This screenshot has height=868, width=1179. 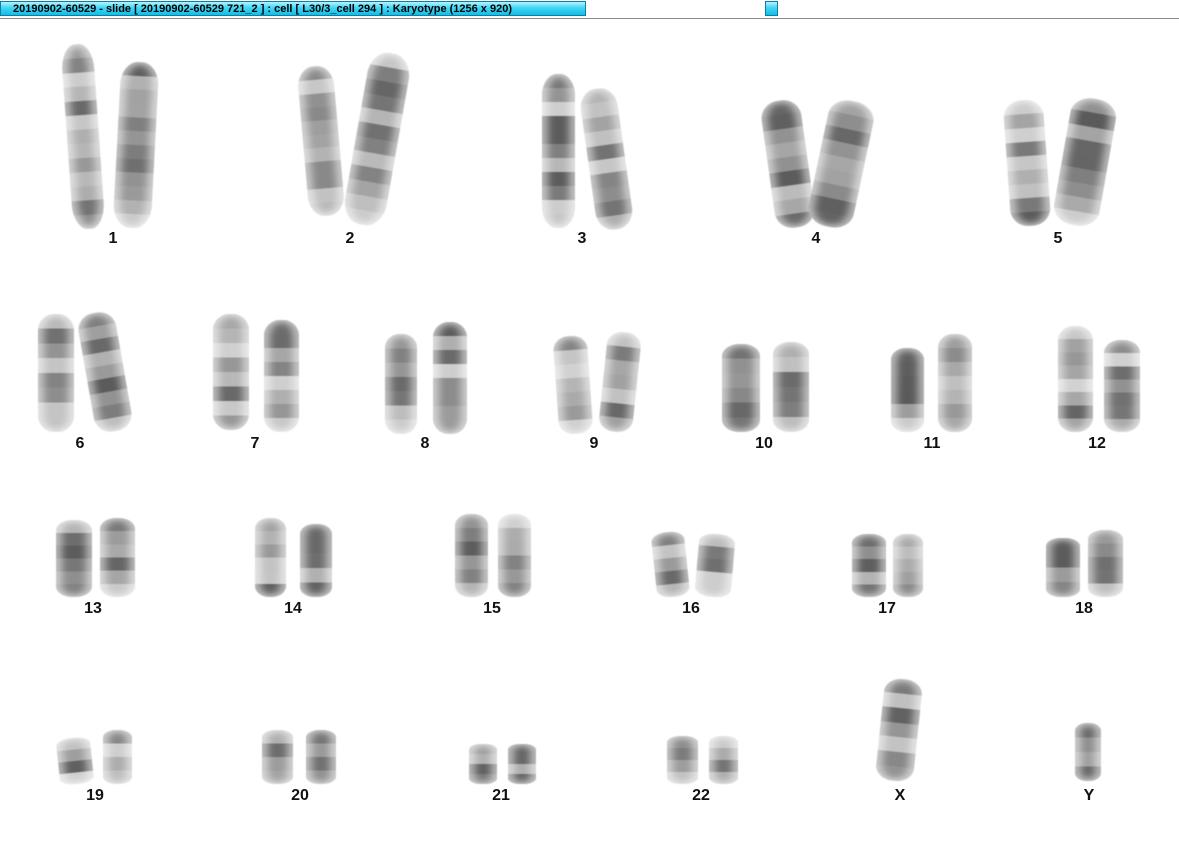 What do you see at coordinates (80, 443) in the screenshot?
I see `chromosome-label: 6` at bounding box center [80, 443].